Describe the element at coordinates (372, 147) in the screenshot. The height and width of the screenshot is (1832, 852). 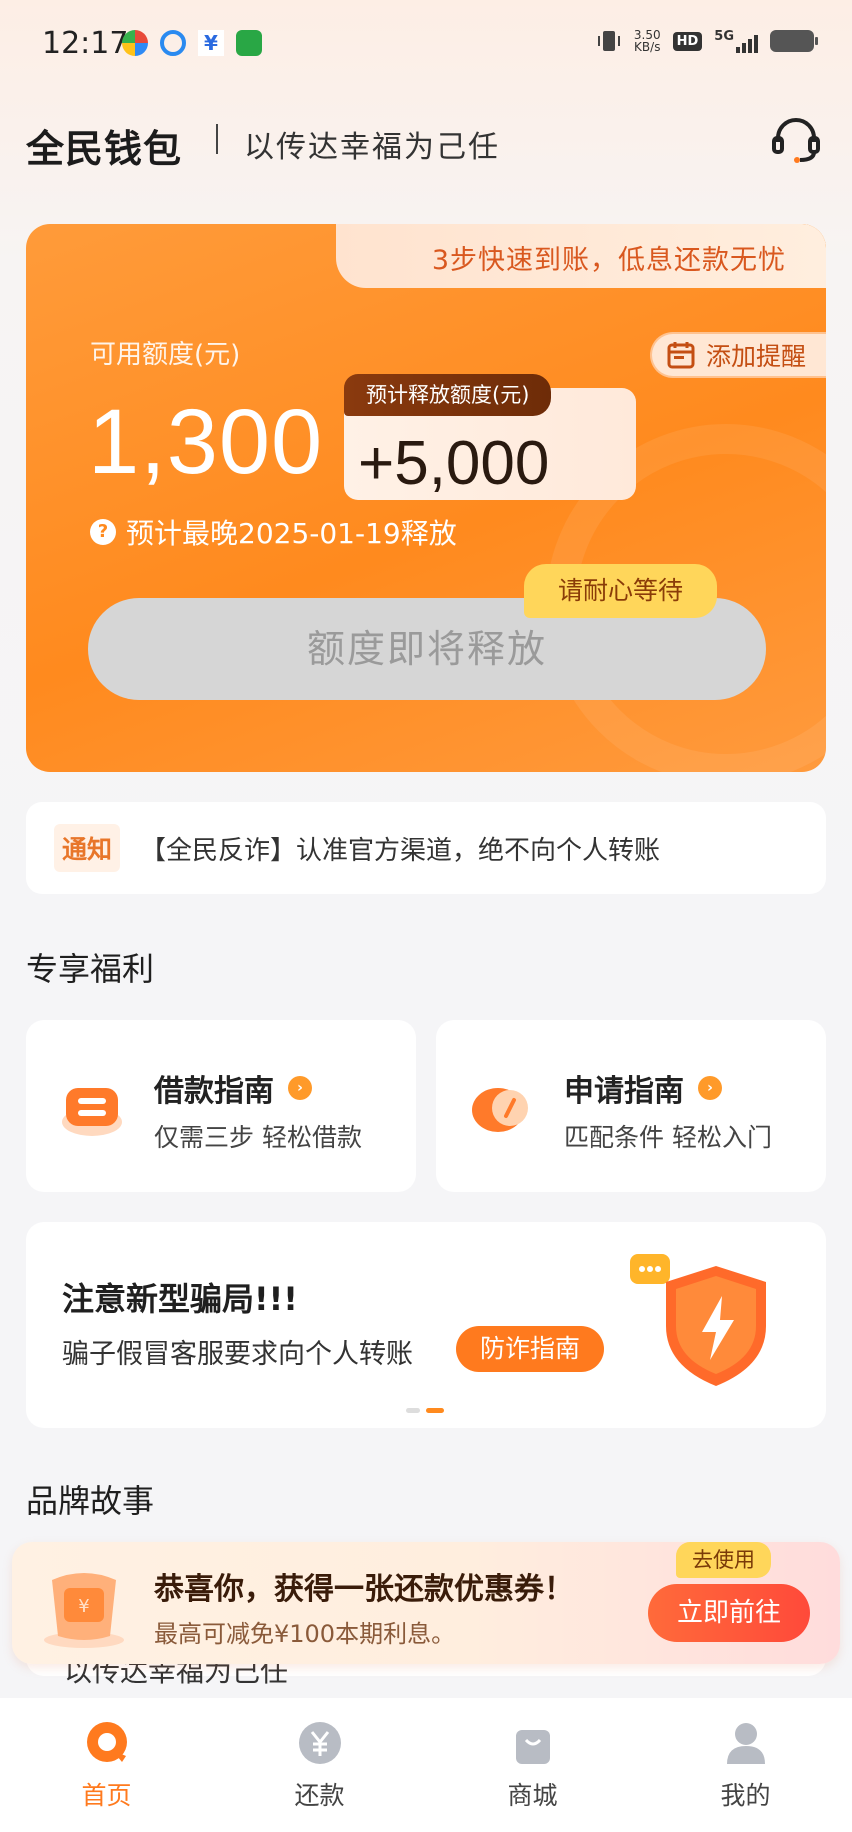
I see `brand-slogan: 以传达幸福为己任` at that location.